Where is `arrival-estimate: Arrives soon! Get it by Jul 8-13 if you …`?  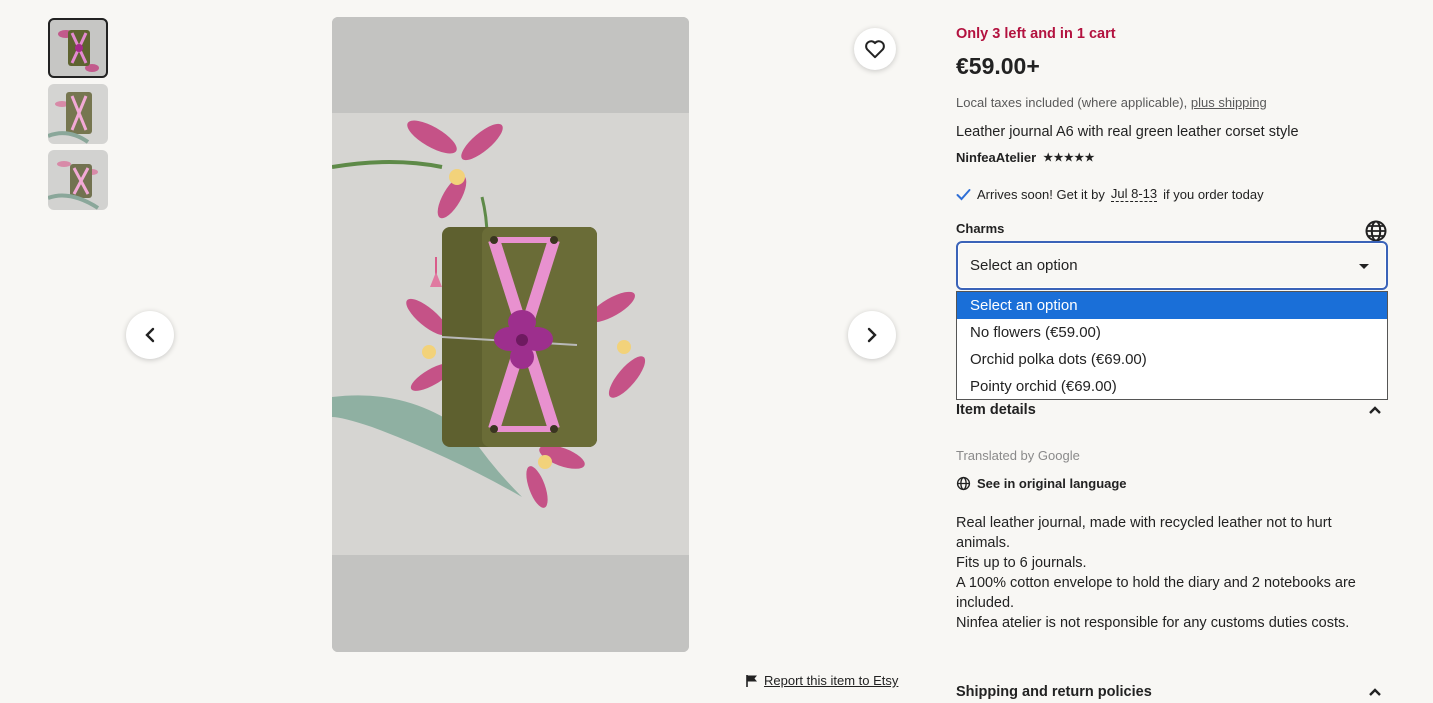
arrival-estimate: Arrives soon! Get it by Jul 8-13 if you … is located at coordinates (1110, 194).